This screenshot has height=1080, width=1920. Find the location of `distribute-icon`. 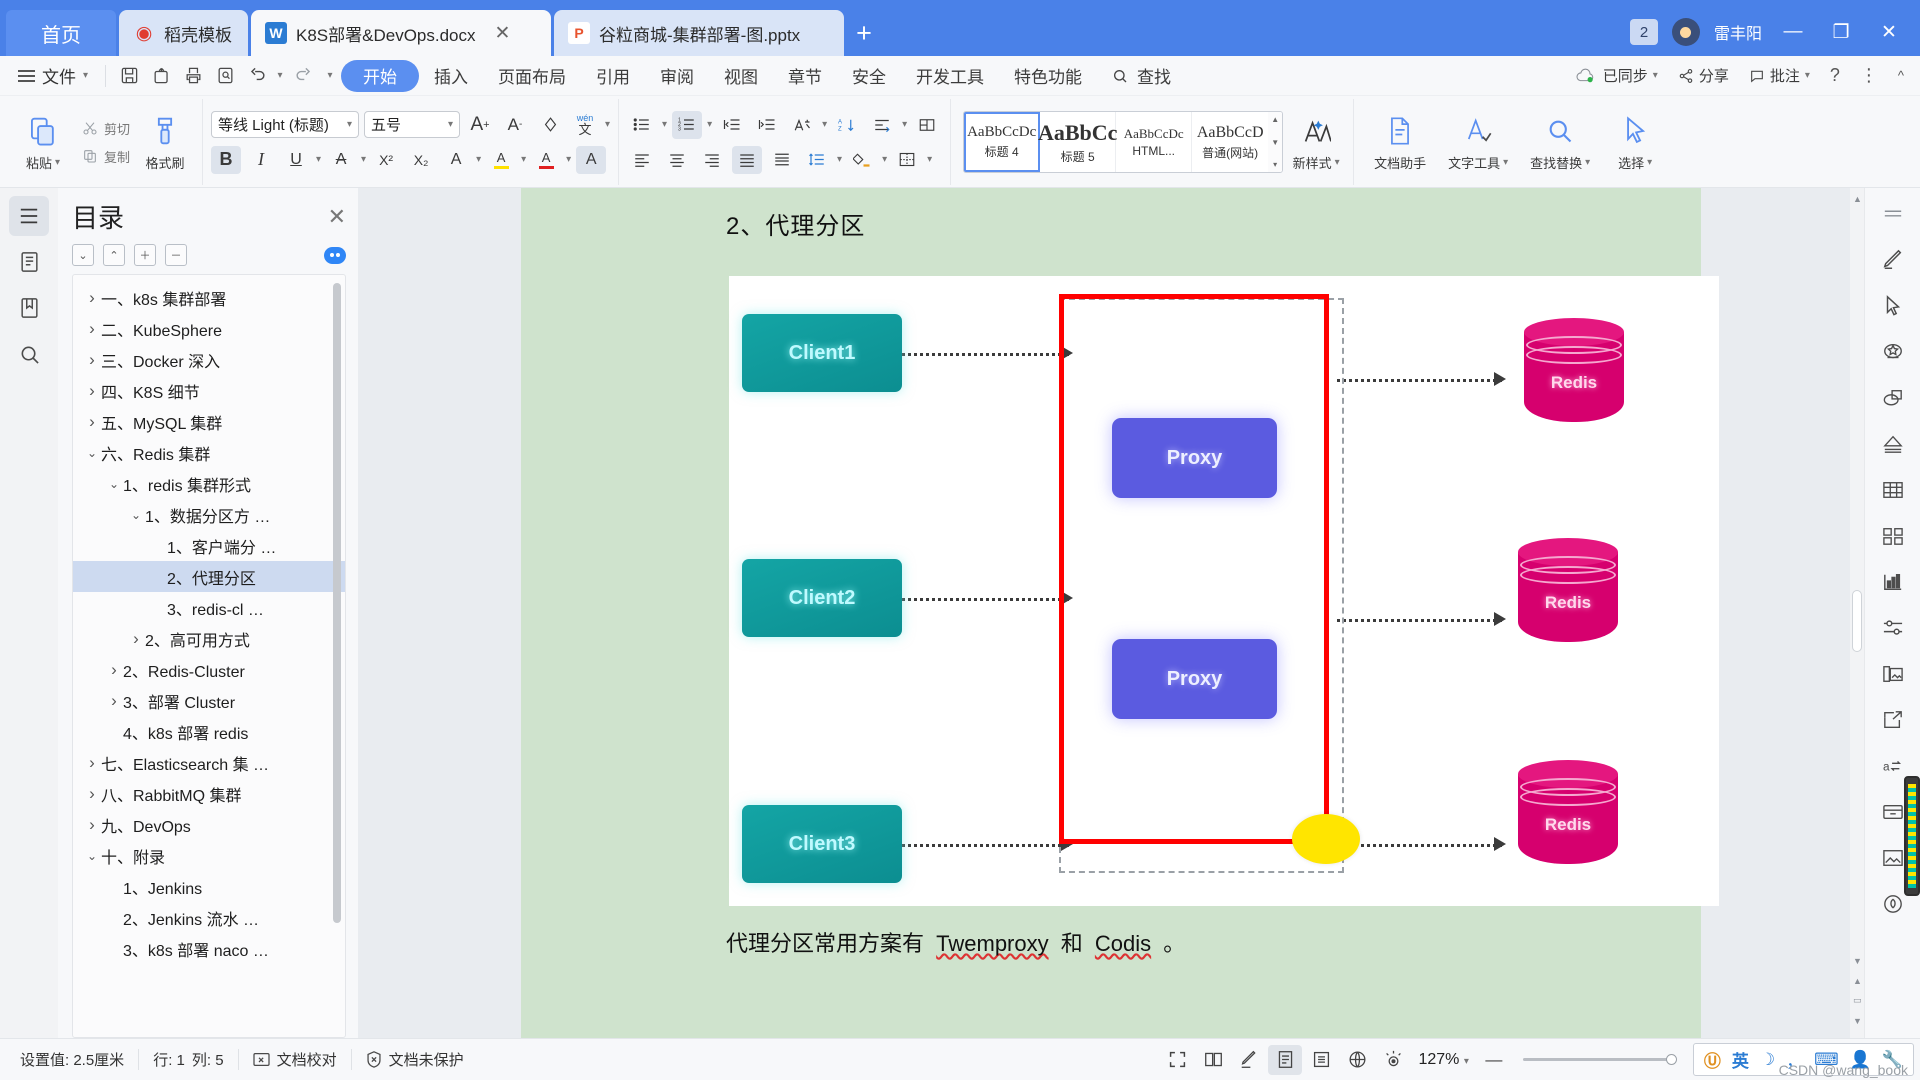

distribute-icon is located at coordinates (782, 160).